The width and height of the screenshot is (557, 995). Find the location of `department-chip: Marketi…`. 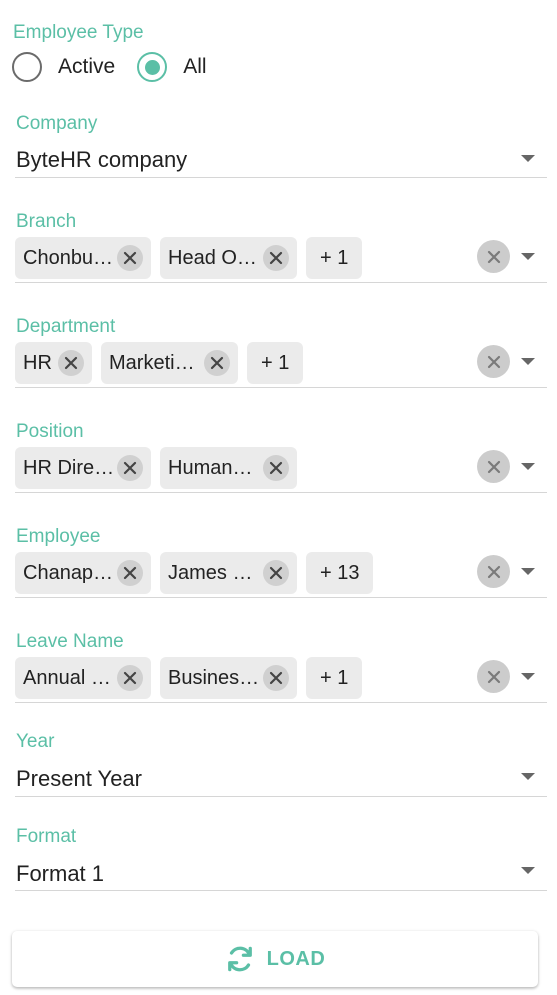

department-chip: Marketi… is located at coordinates (169, 363).